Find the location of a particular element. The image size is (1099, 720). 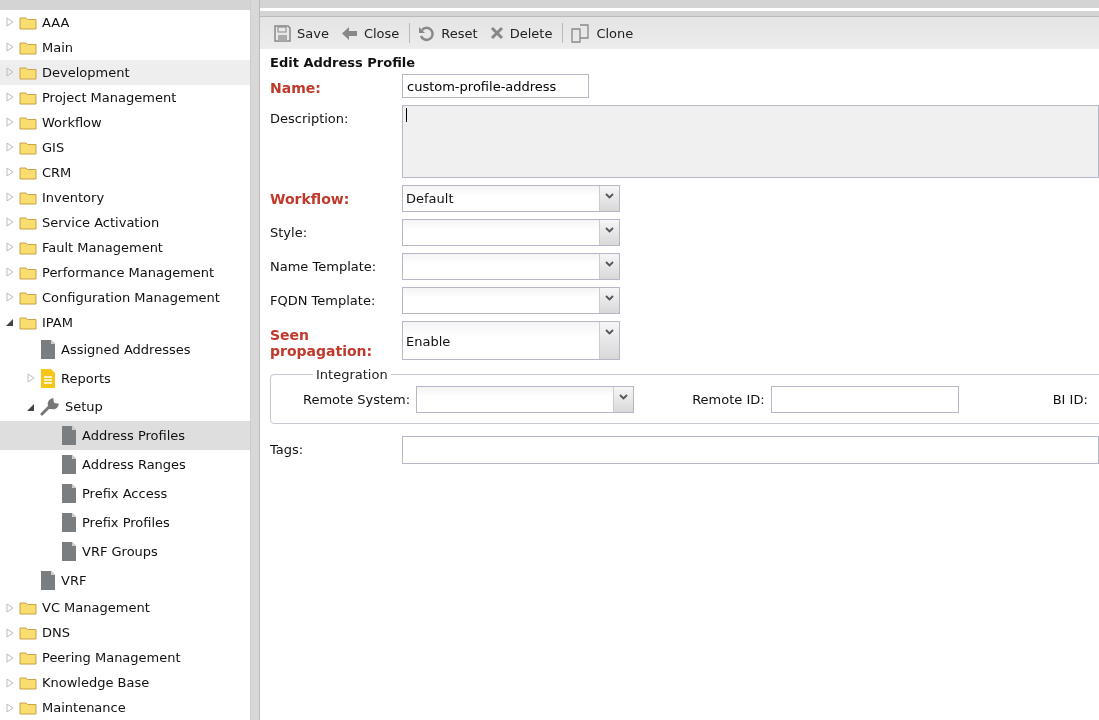

tree-item: GIS is located at coordinates (125, 147).